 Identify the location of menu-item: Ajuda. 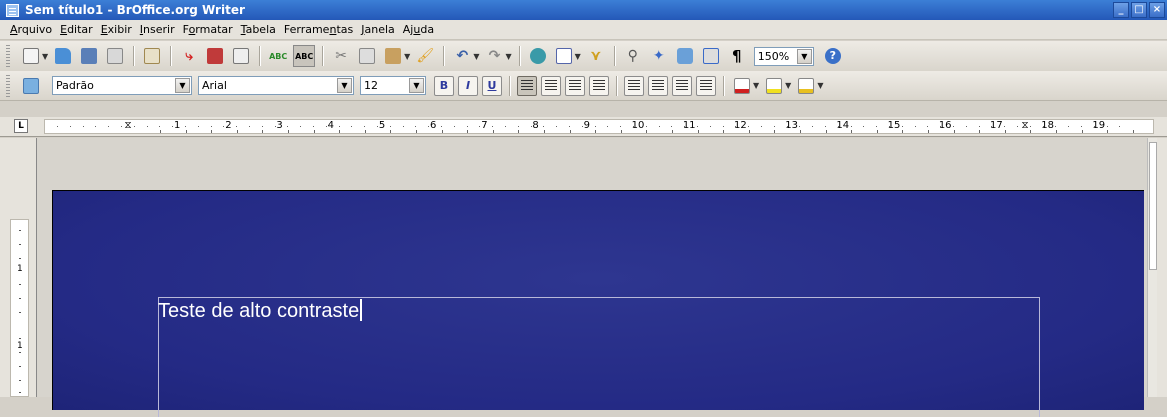
(418, 29).